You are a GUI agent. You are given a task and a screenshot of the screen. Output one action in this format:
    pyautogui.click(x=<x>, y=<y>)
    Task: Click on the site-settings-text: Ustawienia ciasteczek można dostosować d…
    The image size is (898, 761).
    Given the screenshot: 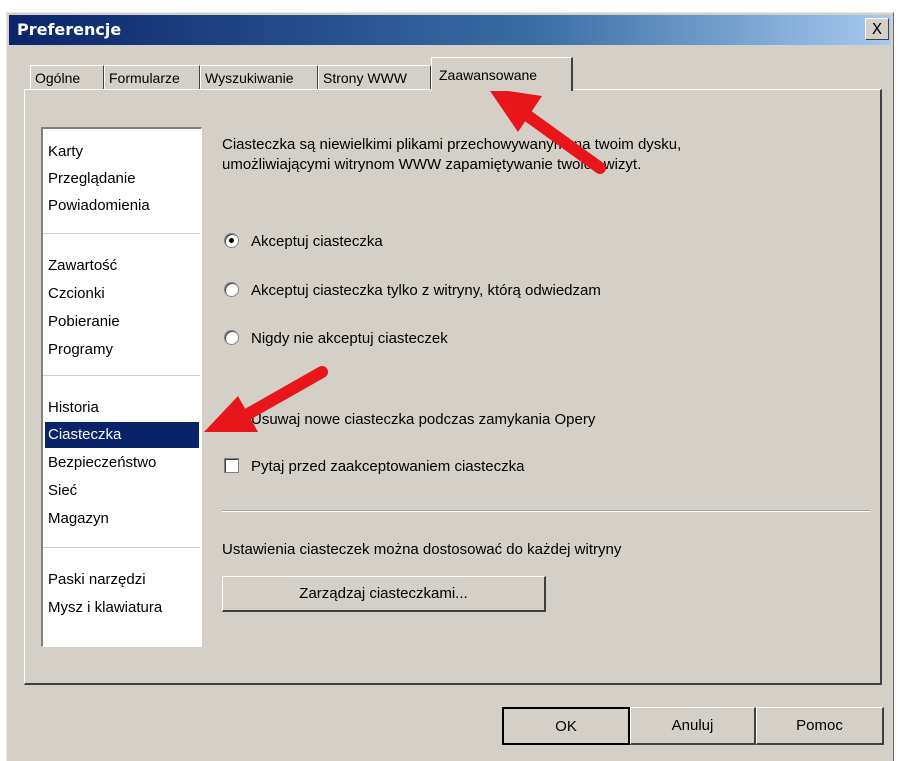 What is the action you would take?
    pyautogui.click(x=422, y=549)
    